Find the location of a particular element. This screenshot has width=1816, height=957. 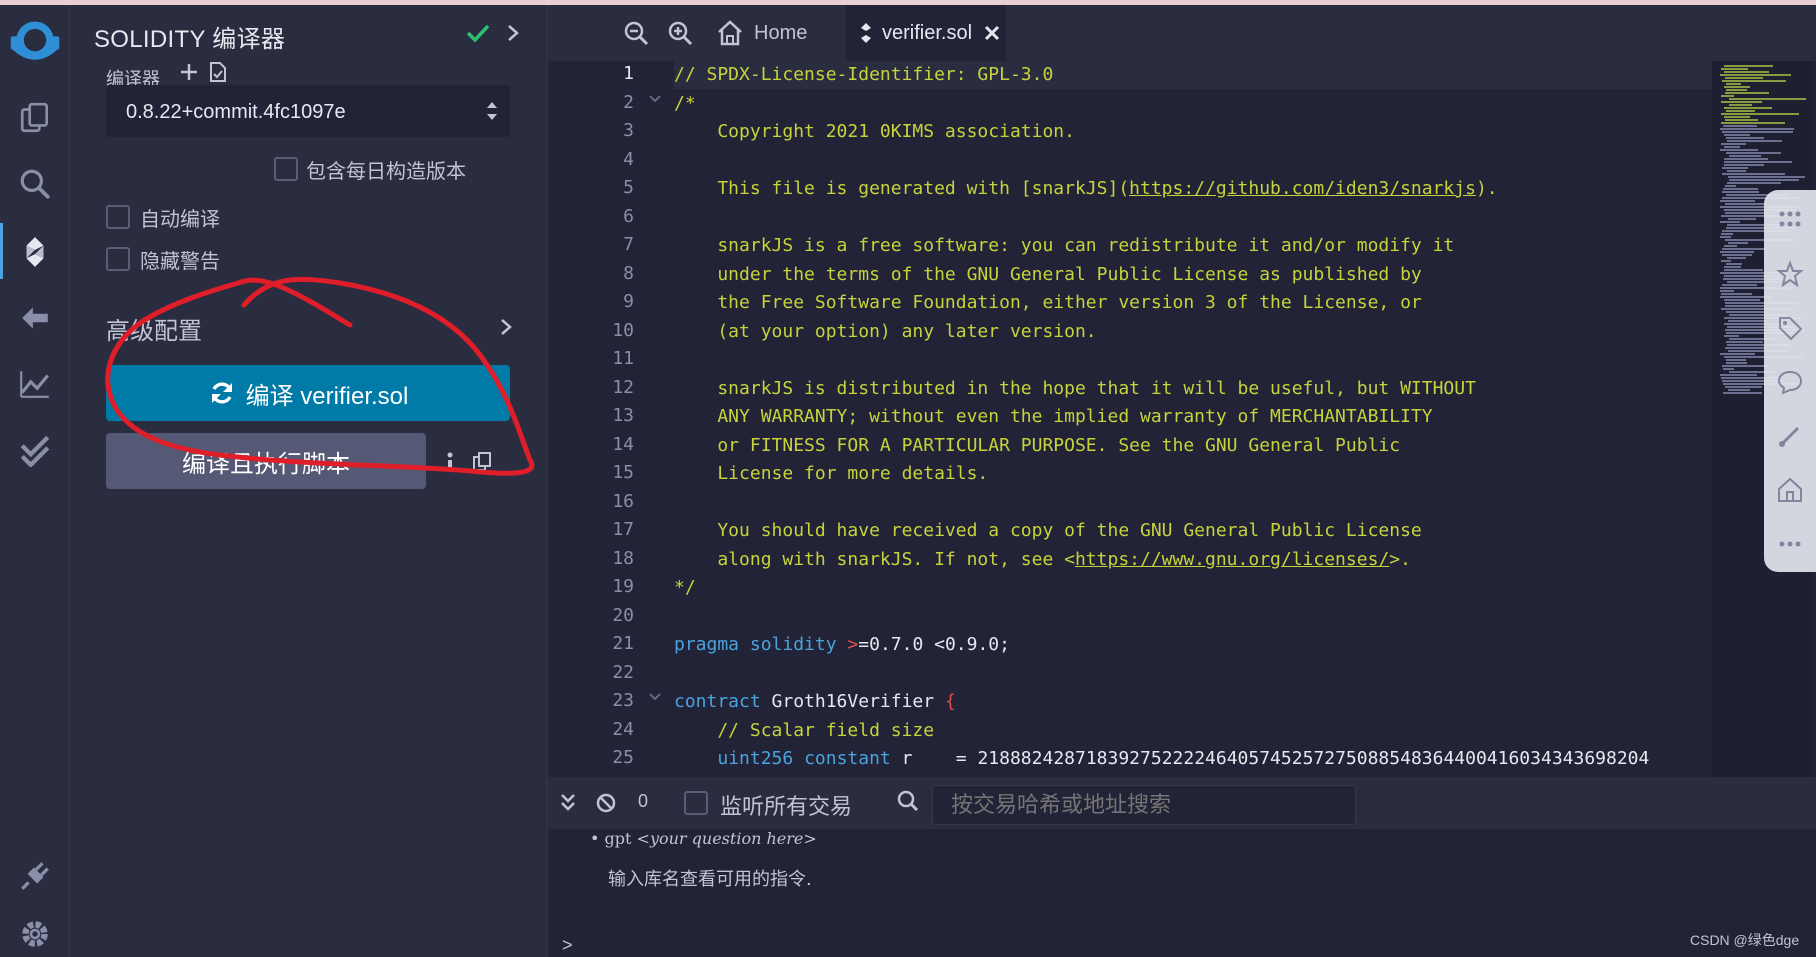

clear-console-icon is located at coordinates (606, 803).